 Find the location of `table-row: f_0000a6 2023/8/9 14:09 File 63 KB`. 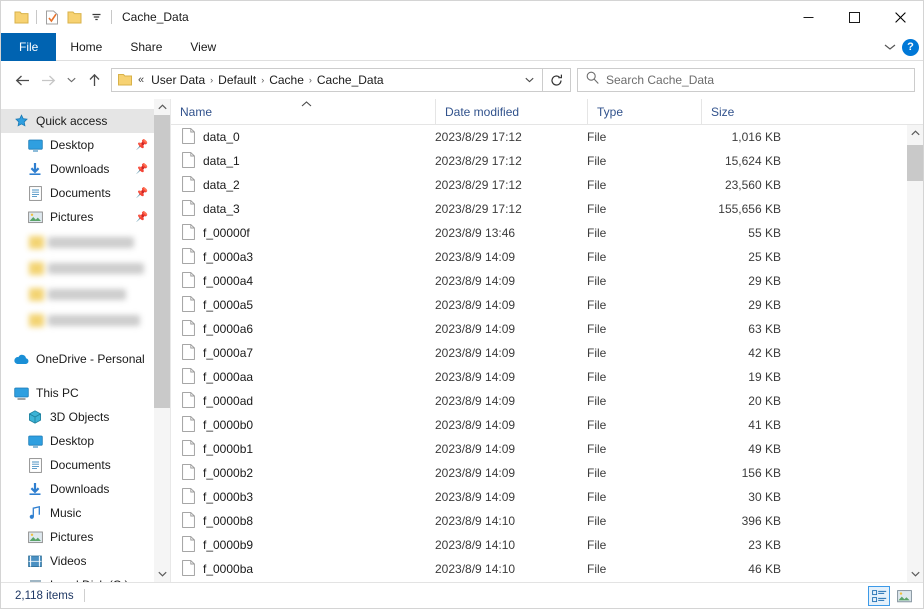

table-row: f_0000a6 2023/8/9 14:09 File 63 KB is located at coordinates (547, 329).